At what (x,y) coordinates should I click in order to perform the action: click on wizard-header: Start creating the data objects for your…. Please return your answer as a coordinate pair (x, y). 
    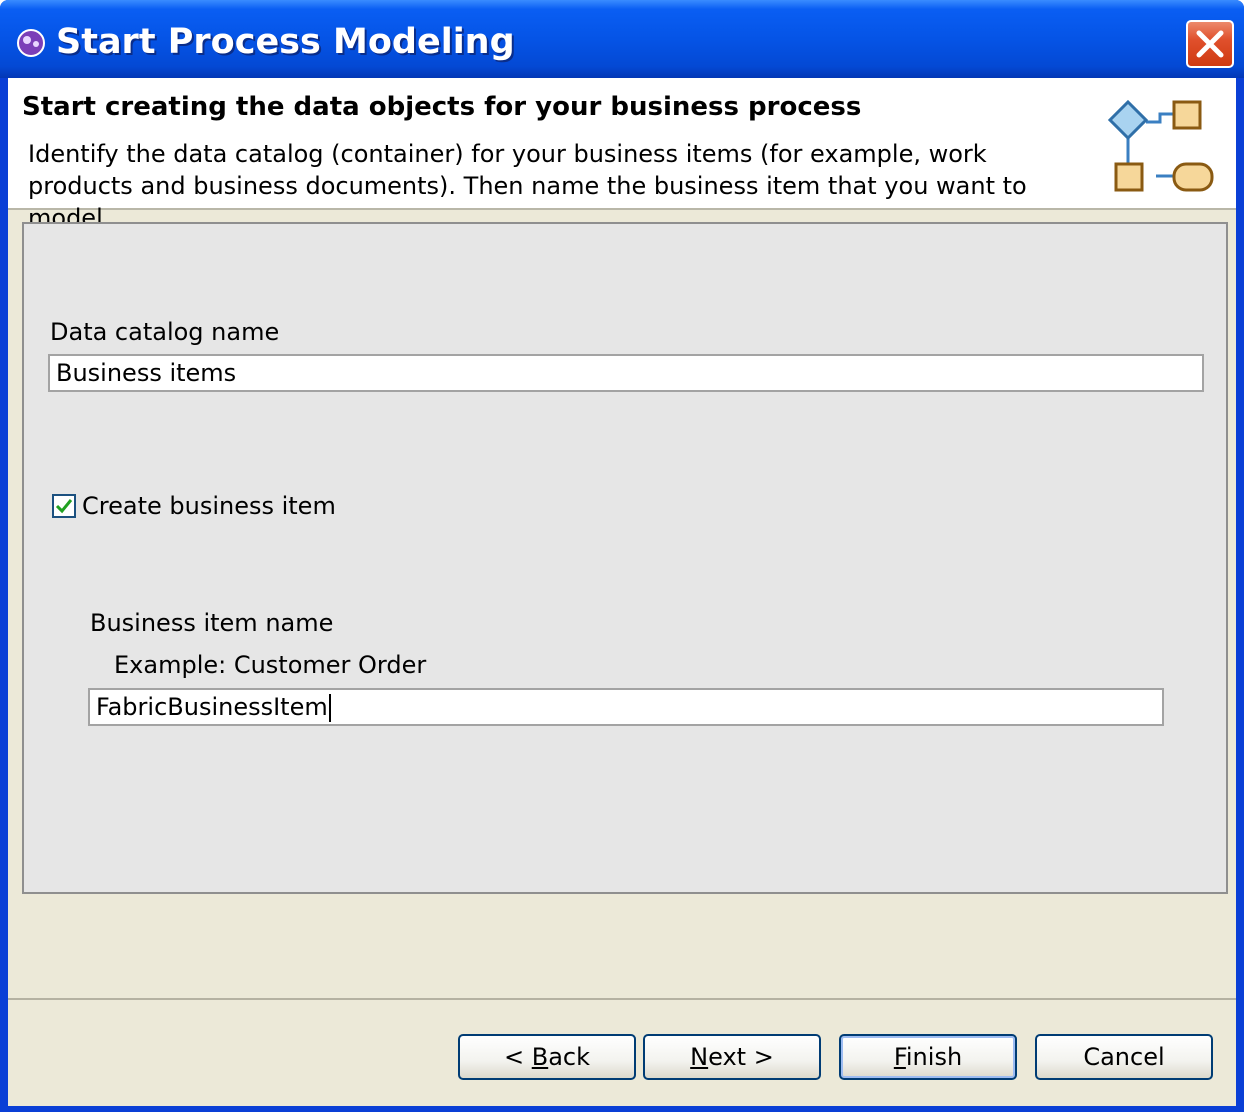
    Looking at the image, I should click on (622, 155).